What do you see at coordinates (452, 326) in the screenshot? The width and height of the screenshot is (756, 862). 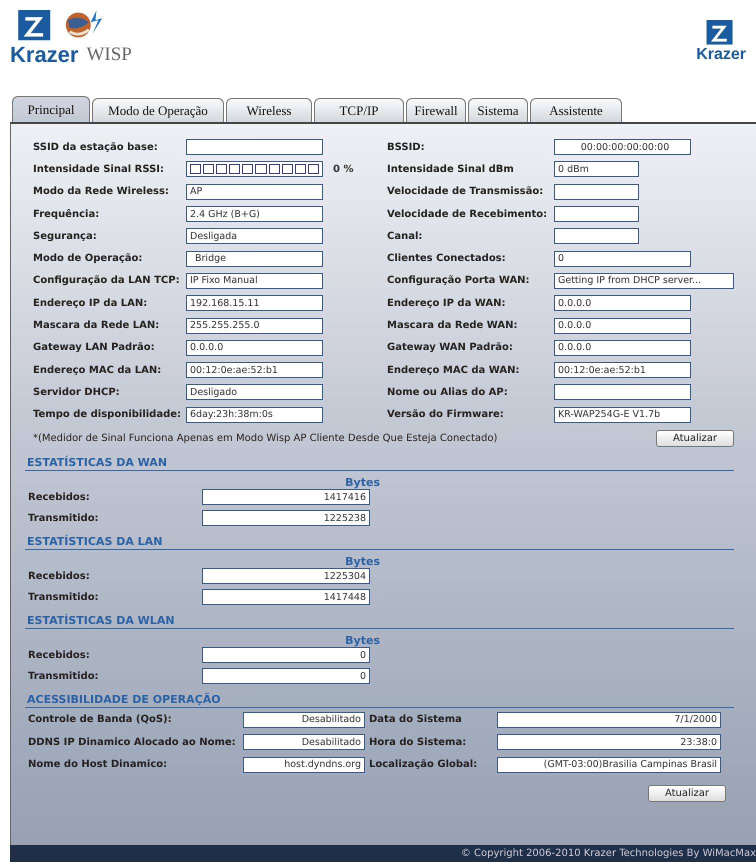 I see `field-label: Mascara da Rede WAN:` at bounding box center [452, 326].